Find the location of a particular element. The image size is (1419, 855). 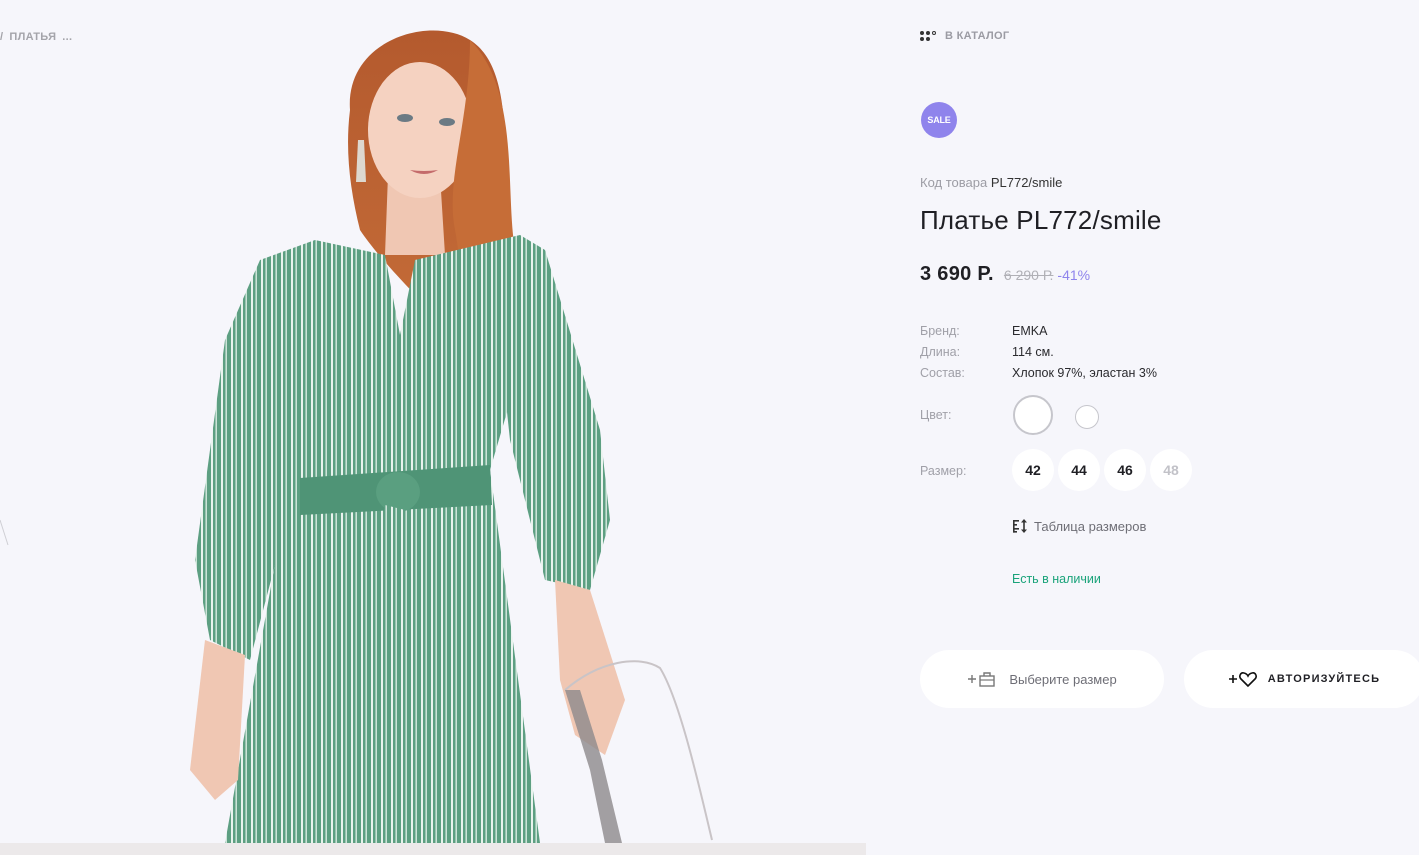

price-block: 3 690 Р. 6 290 Р. -41% is located at coordinates (1005, 274).